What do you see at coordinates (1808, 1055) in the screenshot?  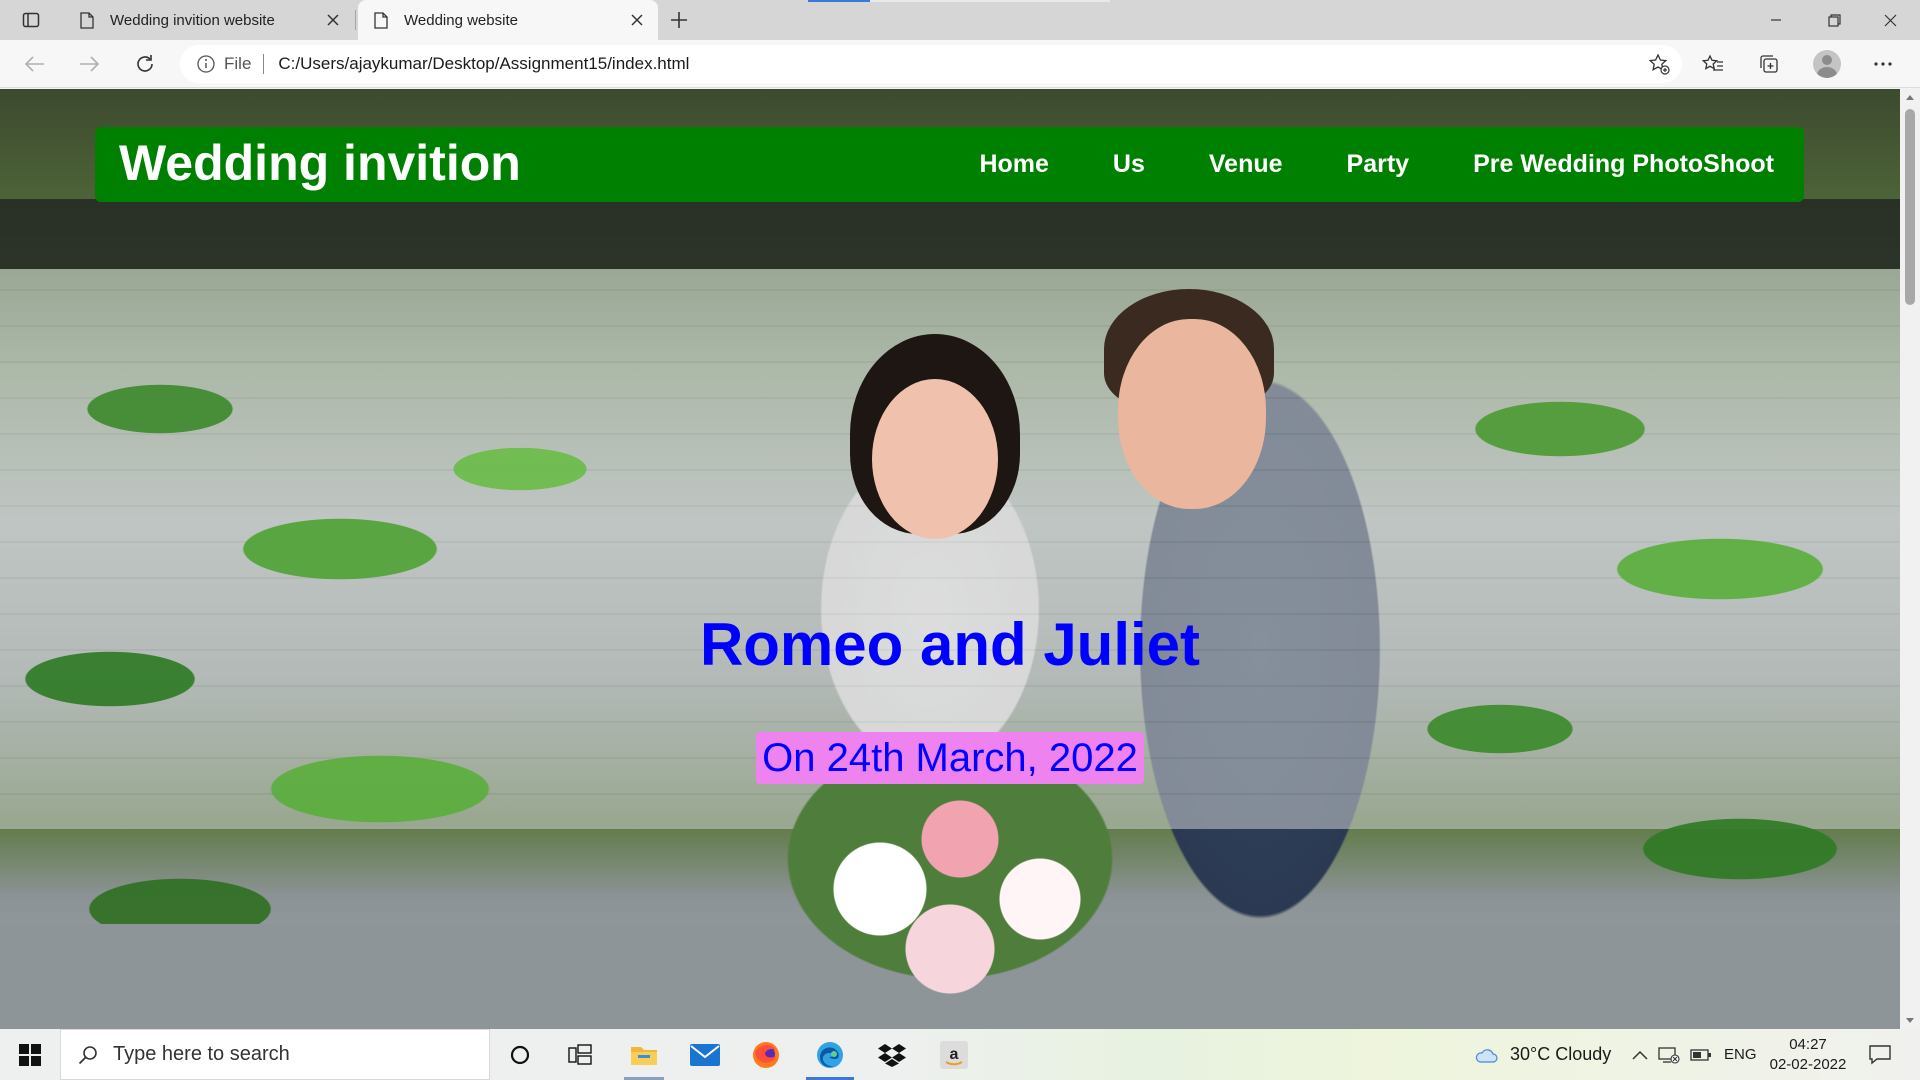 I see `taskbar-clock: 04:27 02-02-2022` at bounding box center [1808, 1055].